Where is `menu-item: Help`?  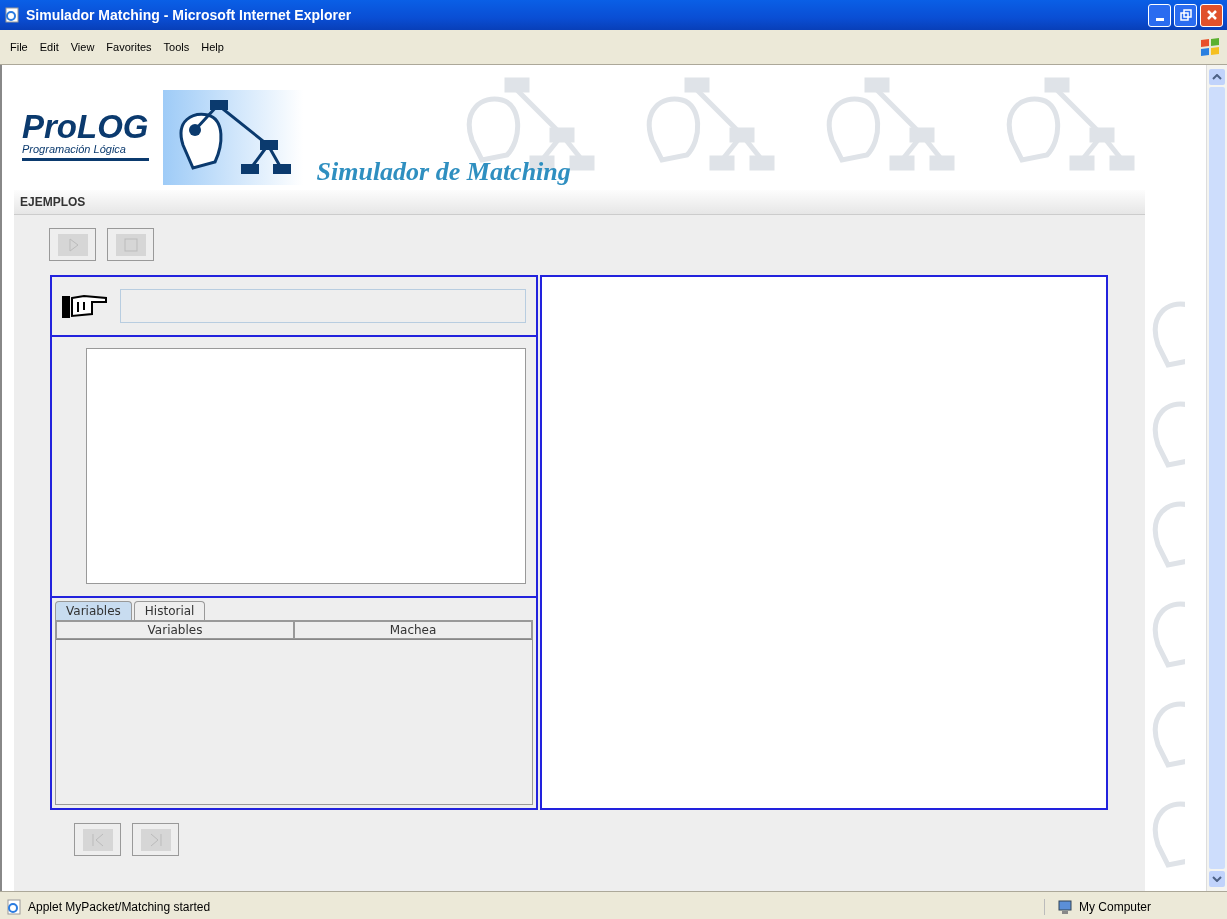 menu-item: Help is located at coordinates (212, 47).